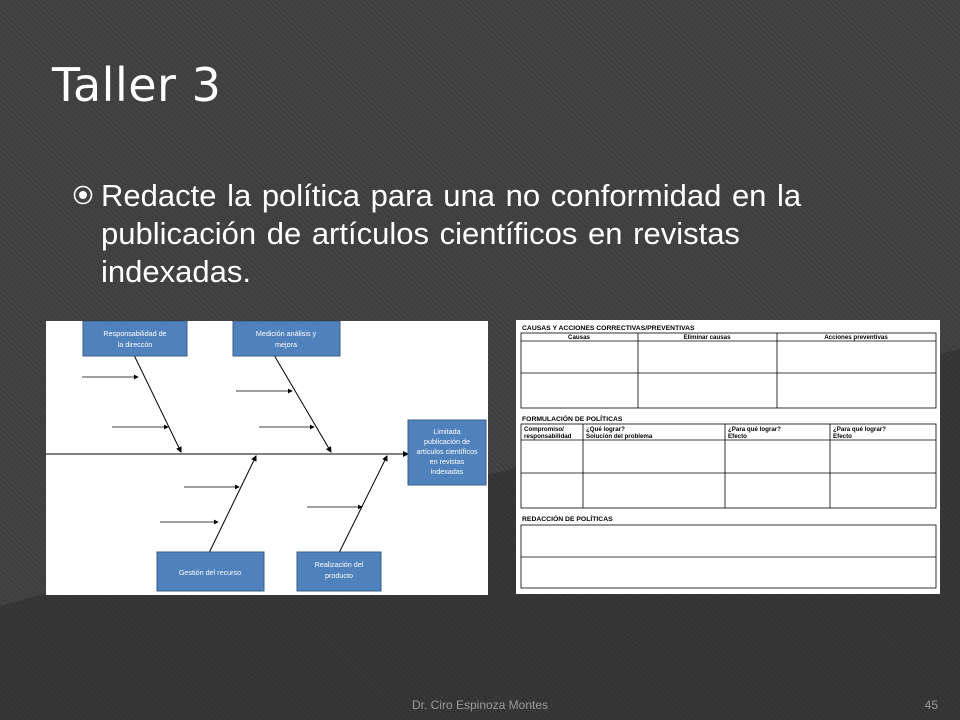  I want to click on header-compromiso: Compromiso/, so click(544, 429).